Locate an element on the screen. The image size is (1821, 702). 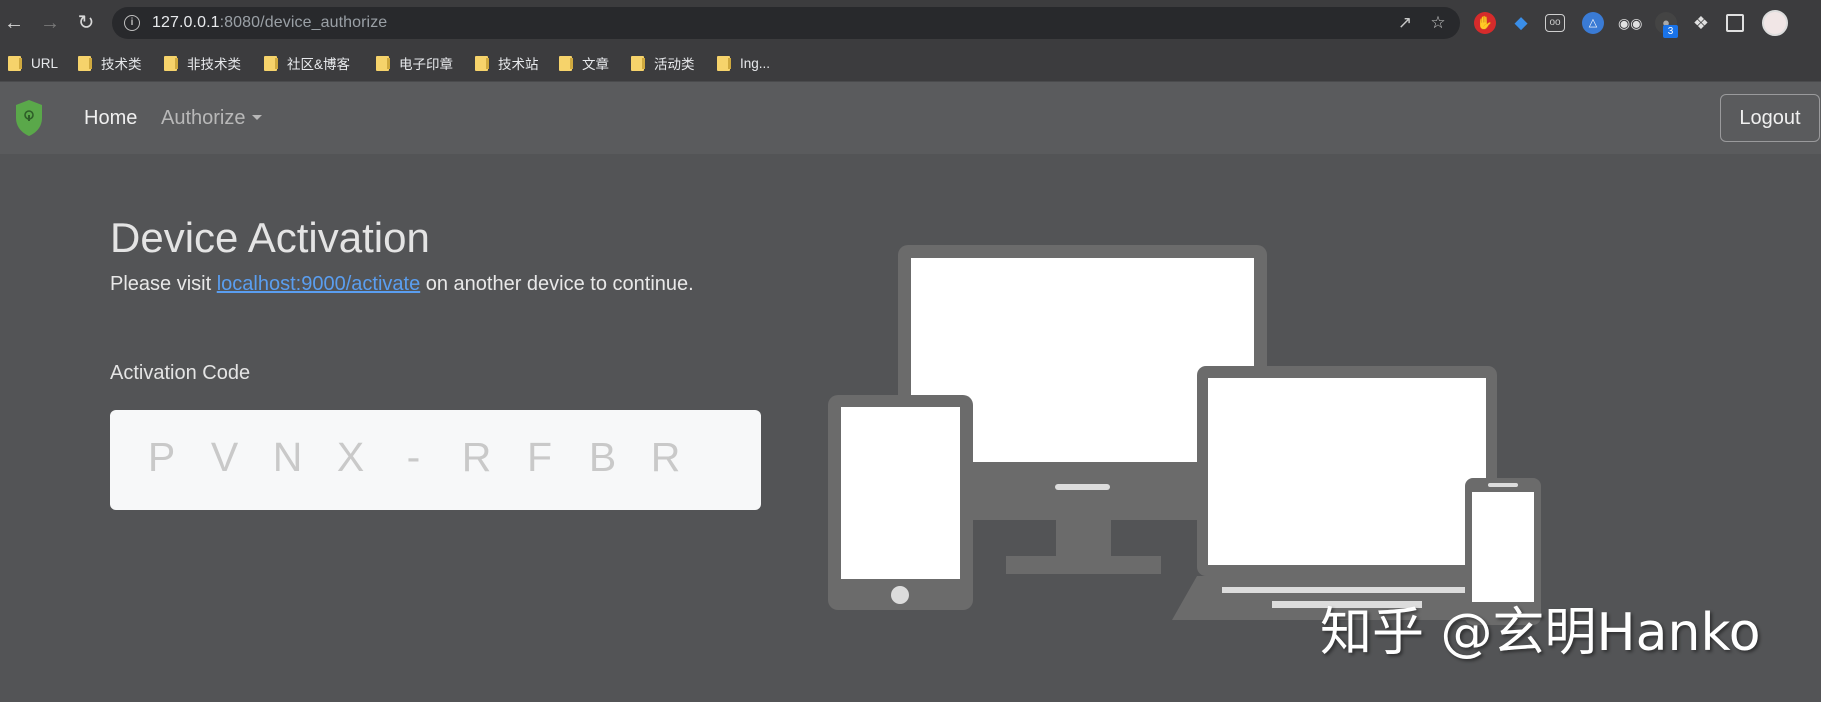
code-char: - is located at coordinates (413, 457).